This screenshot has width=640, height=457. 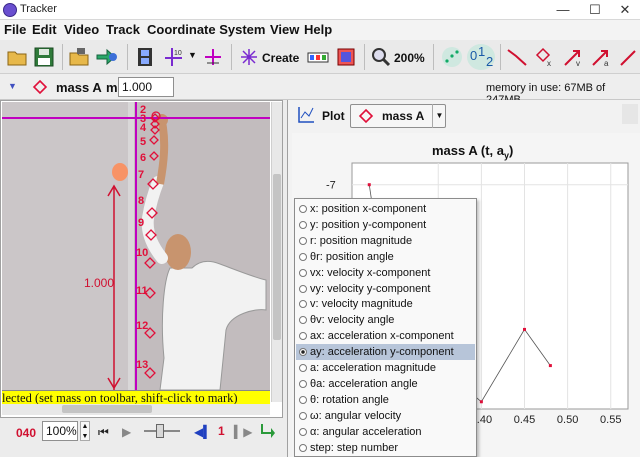 What do you see at coordinates (15, 29) in the screenshot?
I see `menu-file: File` at bounding box center [15, 29].